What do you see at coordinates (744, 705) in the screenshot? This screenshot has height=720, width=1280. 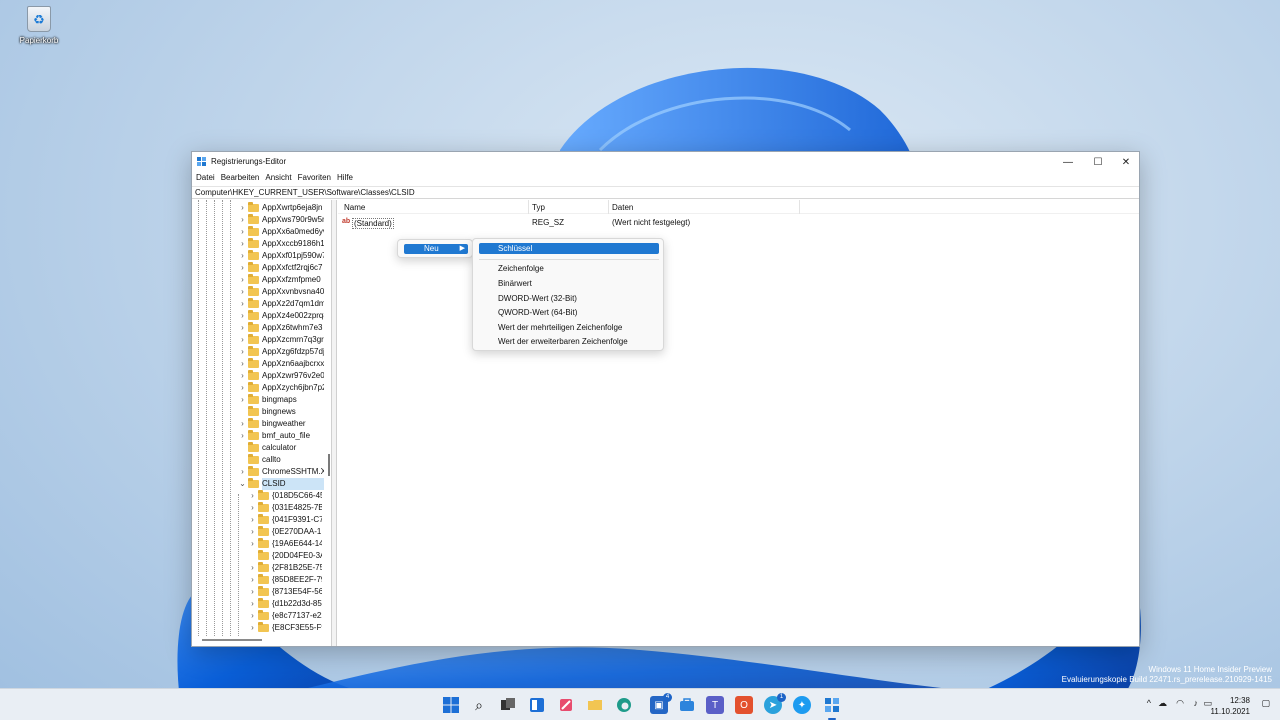 I see `office-button: O` at bounding box center [744, 705].